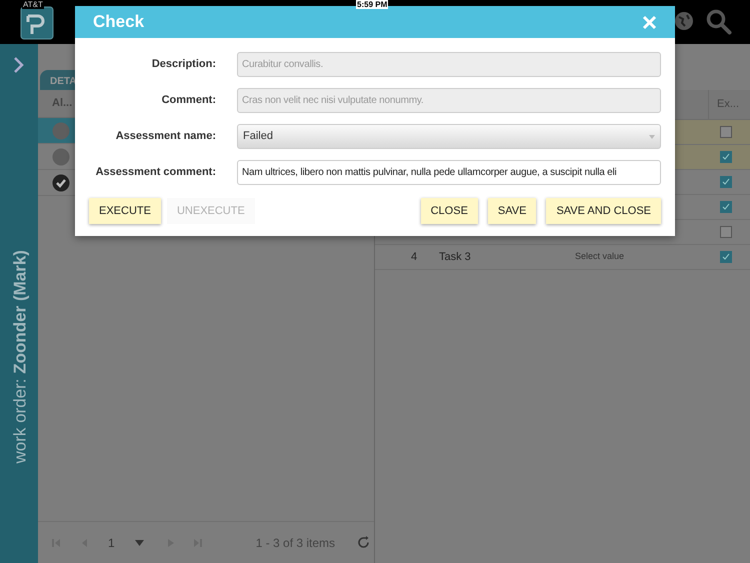  Describe the element at coordinates (165, 136) in the screenshot. I see `field-label: Assessment name:` at that location.